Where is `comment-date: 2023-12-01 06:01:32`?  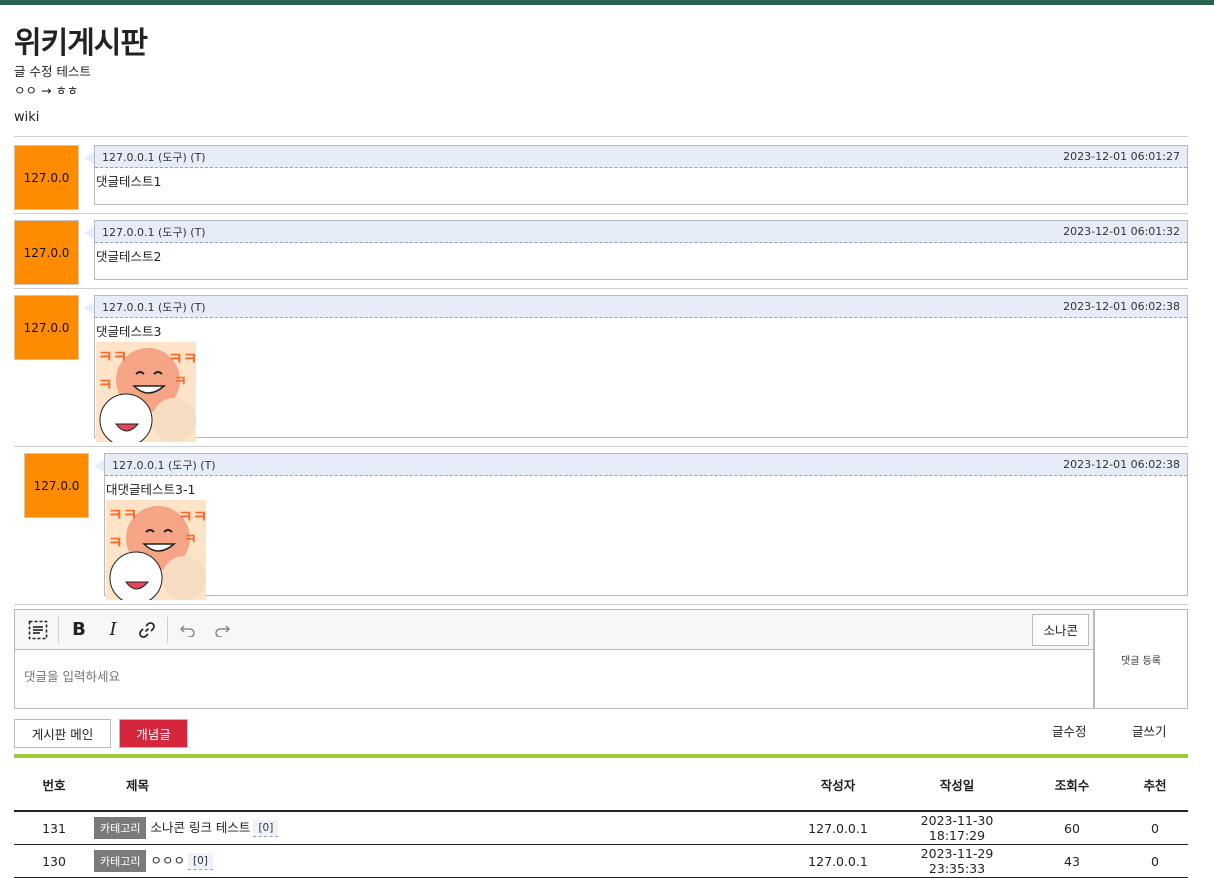 comment-date: 2023-12-01 06:01:32 is located at coordinates (1121, 231).